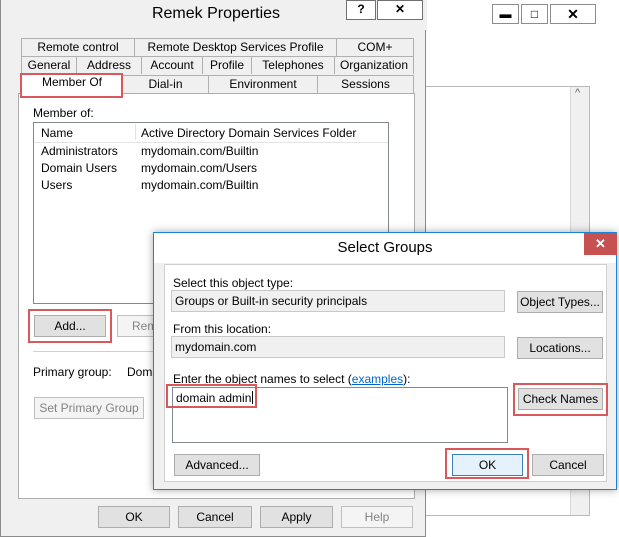 The height and width of the screenshot is (537, 619). Describe the element at coordinates (109, 65) in the screenshot. I see `tab-address: Address` at that location.